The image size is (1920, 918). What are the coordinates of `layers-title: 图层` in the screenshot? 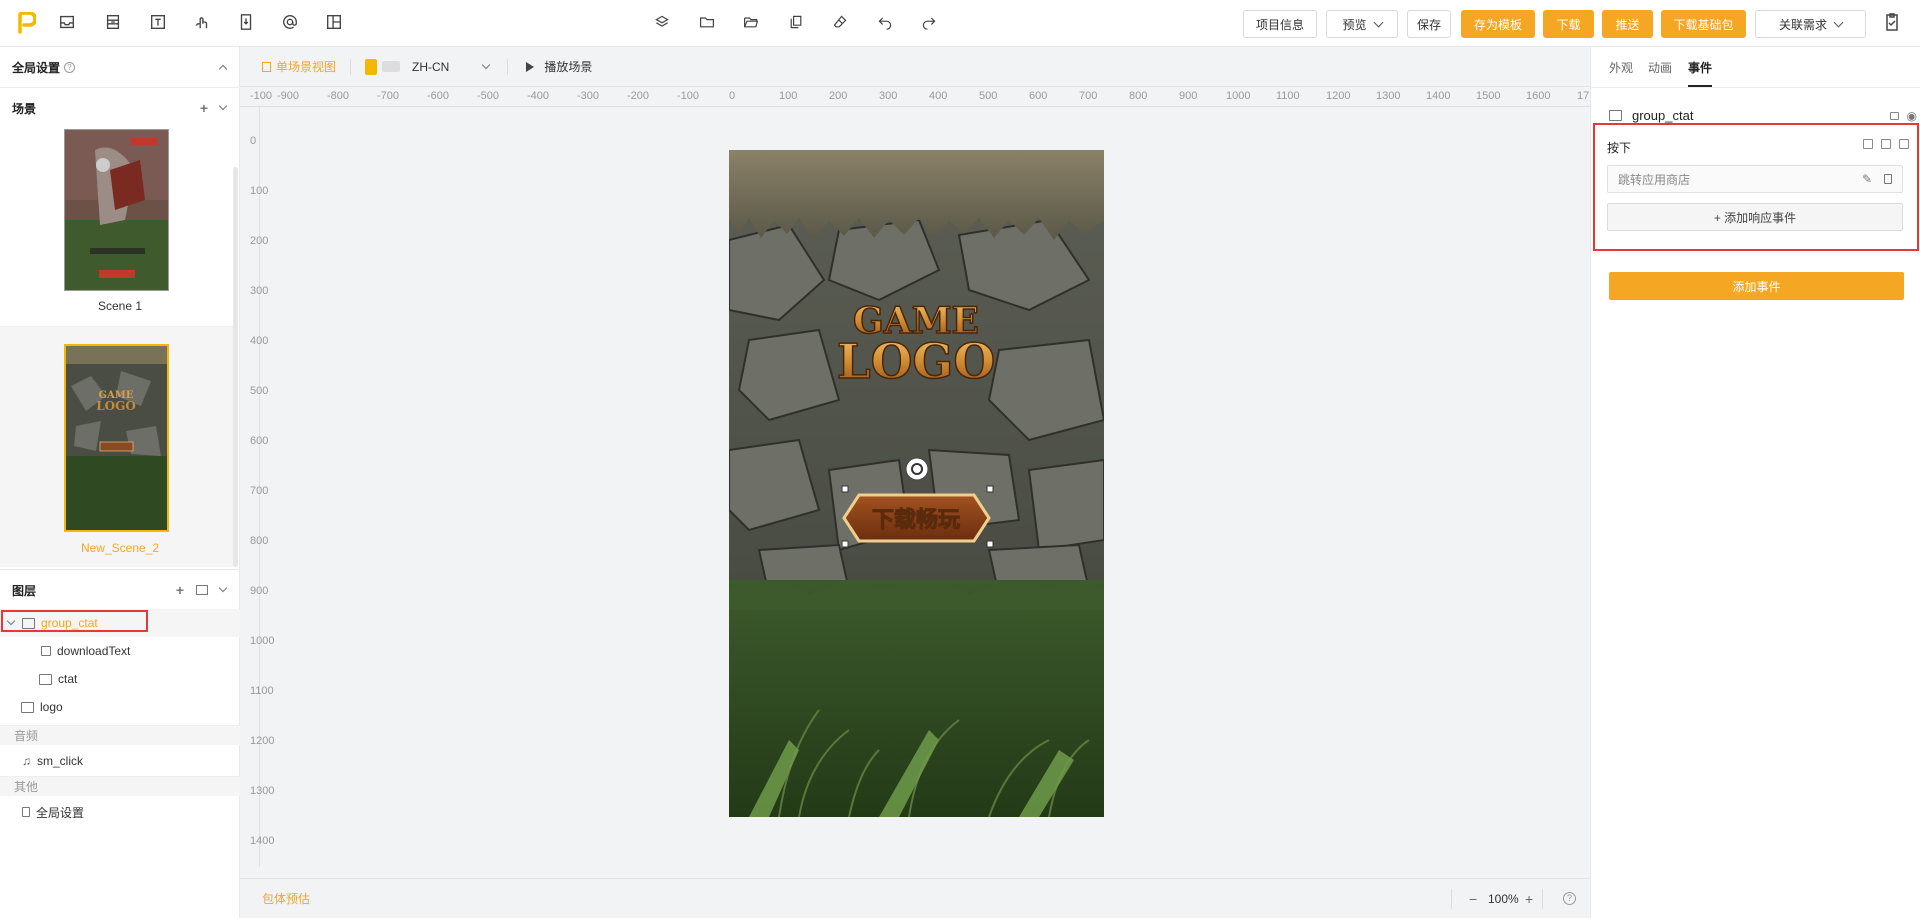 It's located at (24, 590).